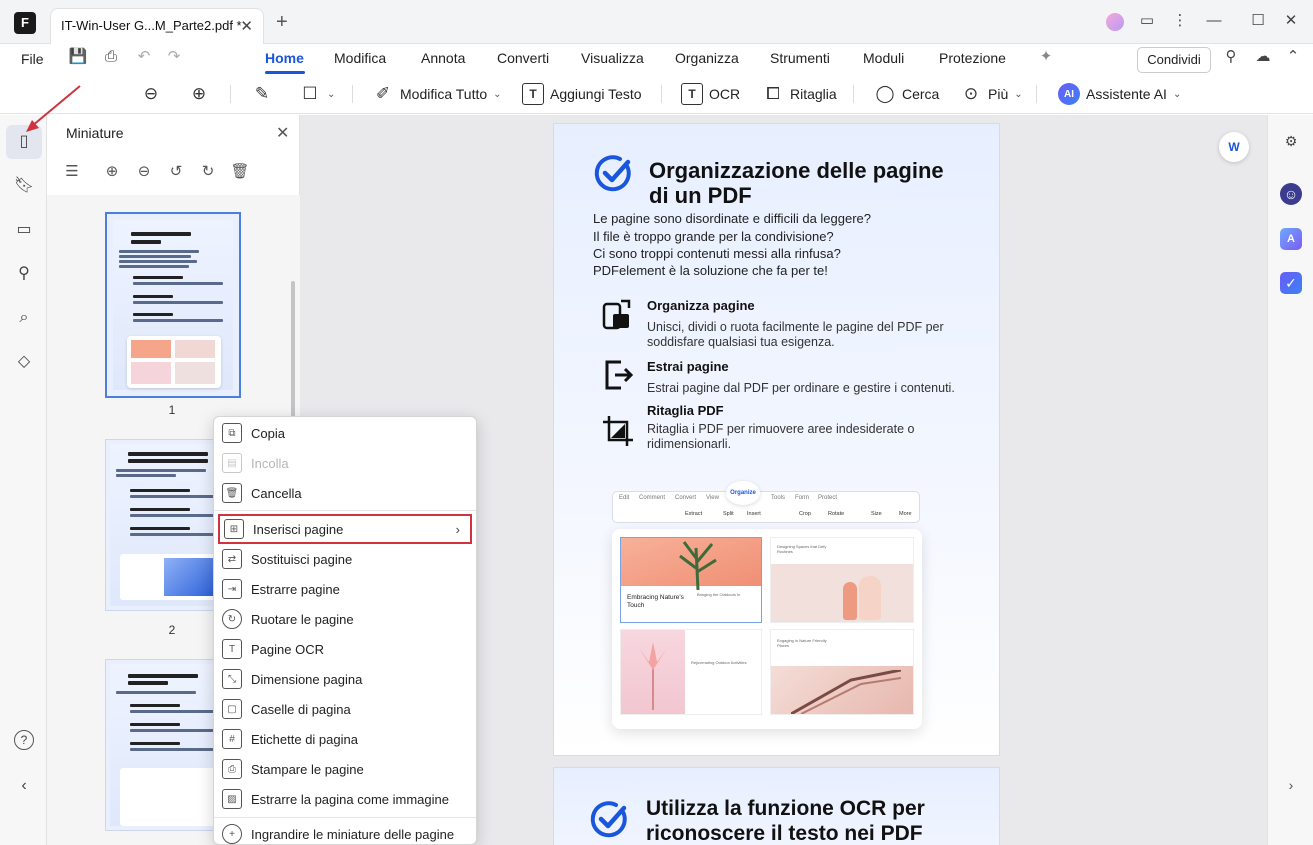 Image resolution: width=1313 pixels, height=845 pixels. Describe the element at coordinates (95, 133) in the screenshot. I see `panel-title: Miniature` at that location.